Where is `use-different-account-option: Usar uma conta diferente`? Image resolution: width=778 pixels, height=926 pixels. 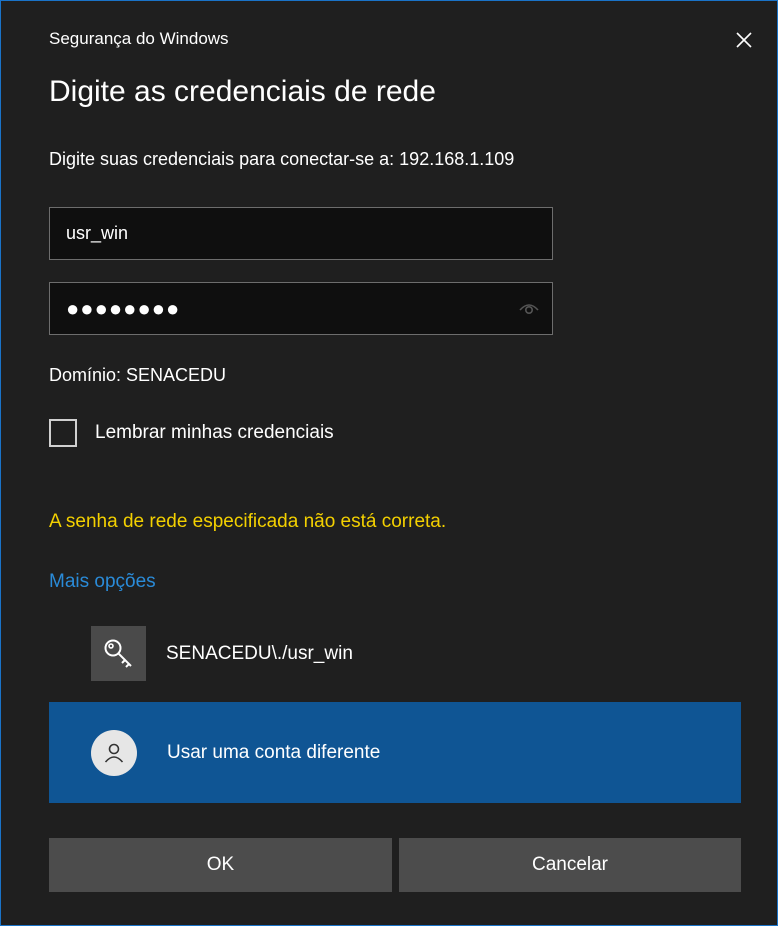
use-different-account-option: Usar uma conta diferente is located at coordinates (395, 752).